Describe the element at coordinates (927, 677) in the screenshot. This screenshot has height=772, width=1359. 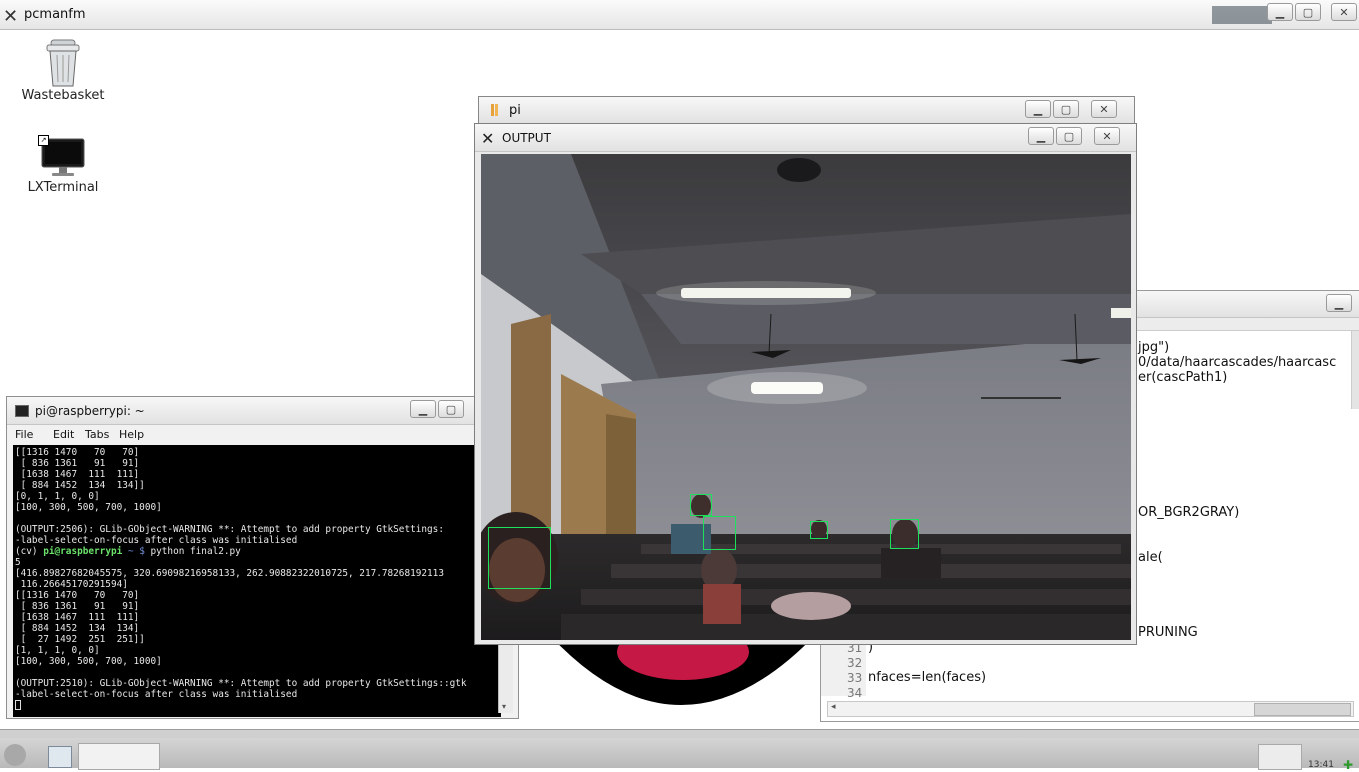
I see `code-line: nfaces=len(faces)` at that location.